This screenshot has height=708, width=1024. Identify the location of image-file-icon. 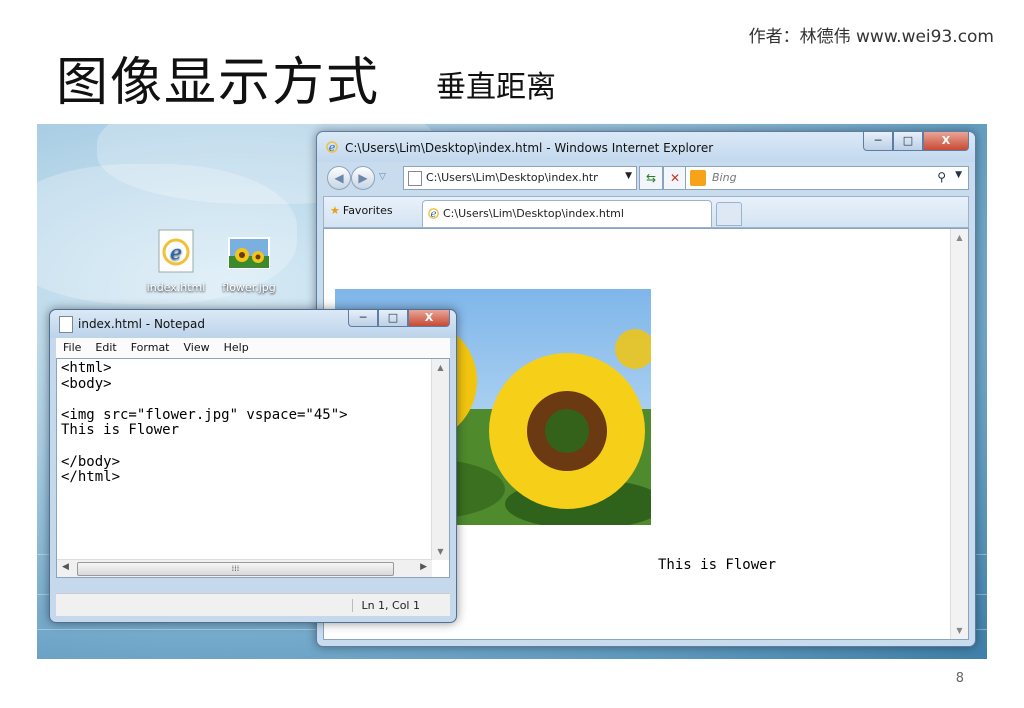
(249, 253).